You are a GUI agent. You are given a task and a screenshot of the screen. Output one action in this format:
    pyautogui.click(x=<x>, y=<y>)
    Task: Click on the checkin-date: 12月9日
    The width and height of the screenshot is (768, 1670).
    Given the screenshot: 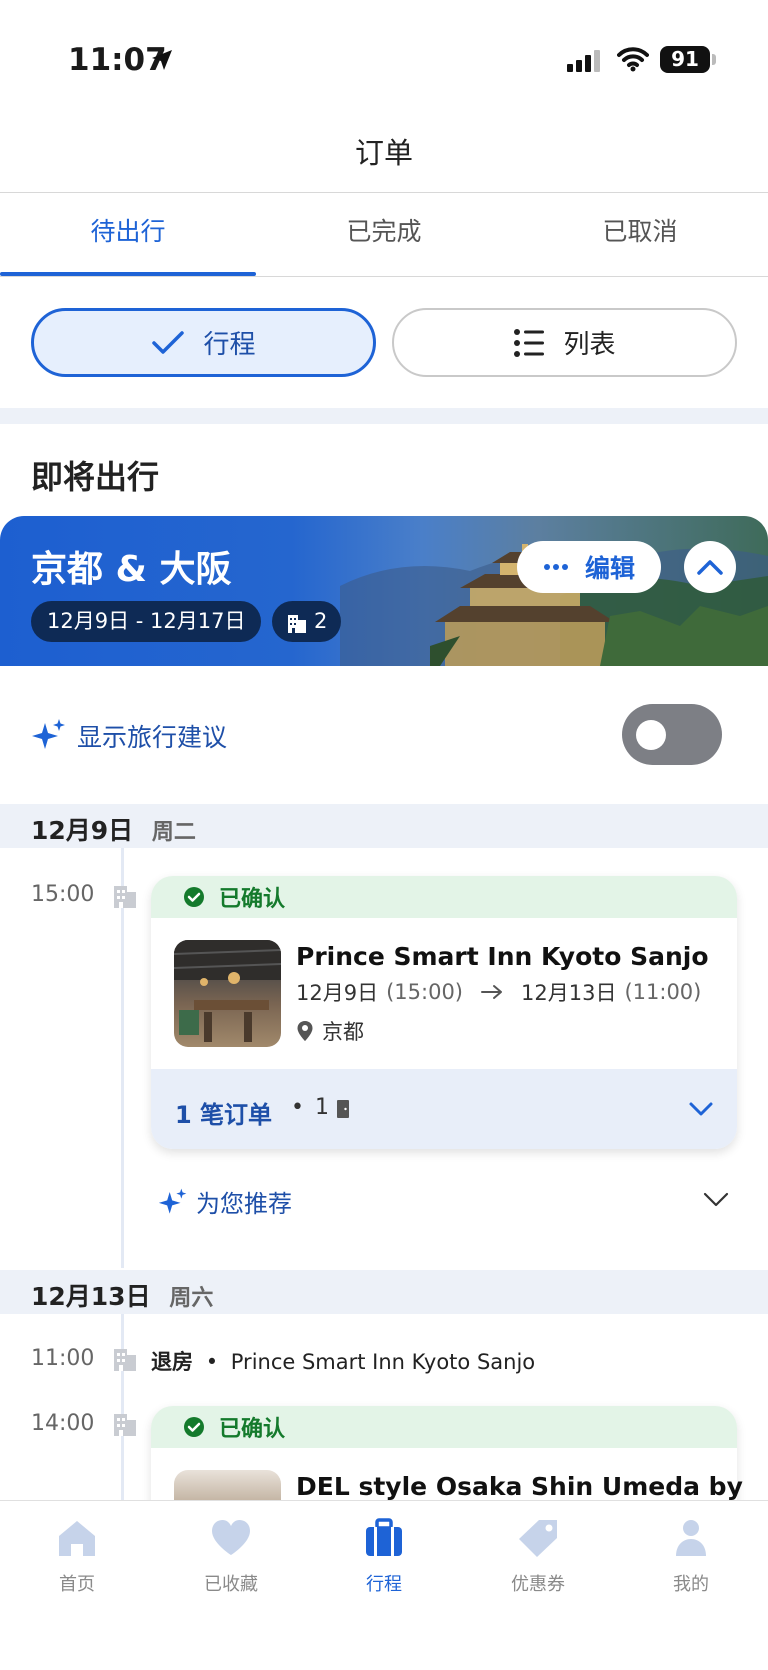 What is the action you would take?
    pyautogui.click(x=337, y=993)
    